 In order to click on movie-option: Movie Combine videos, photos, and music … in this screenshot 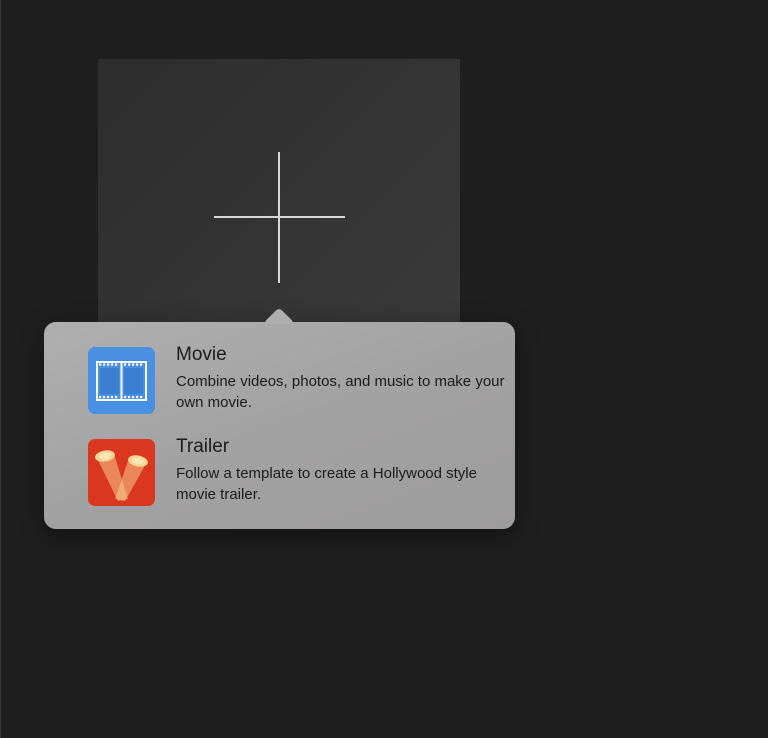, I will do `click(279, 384)`.